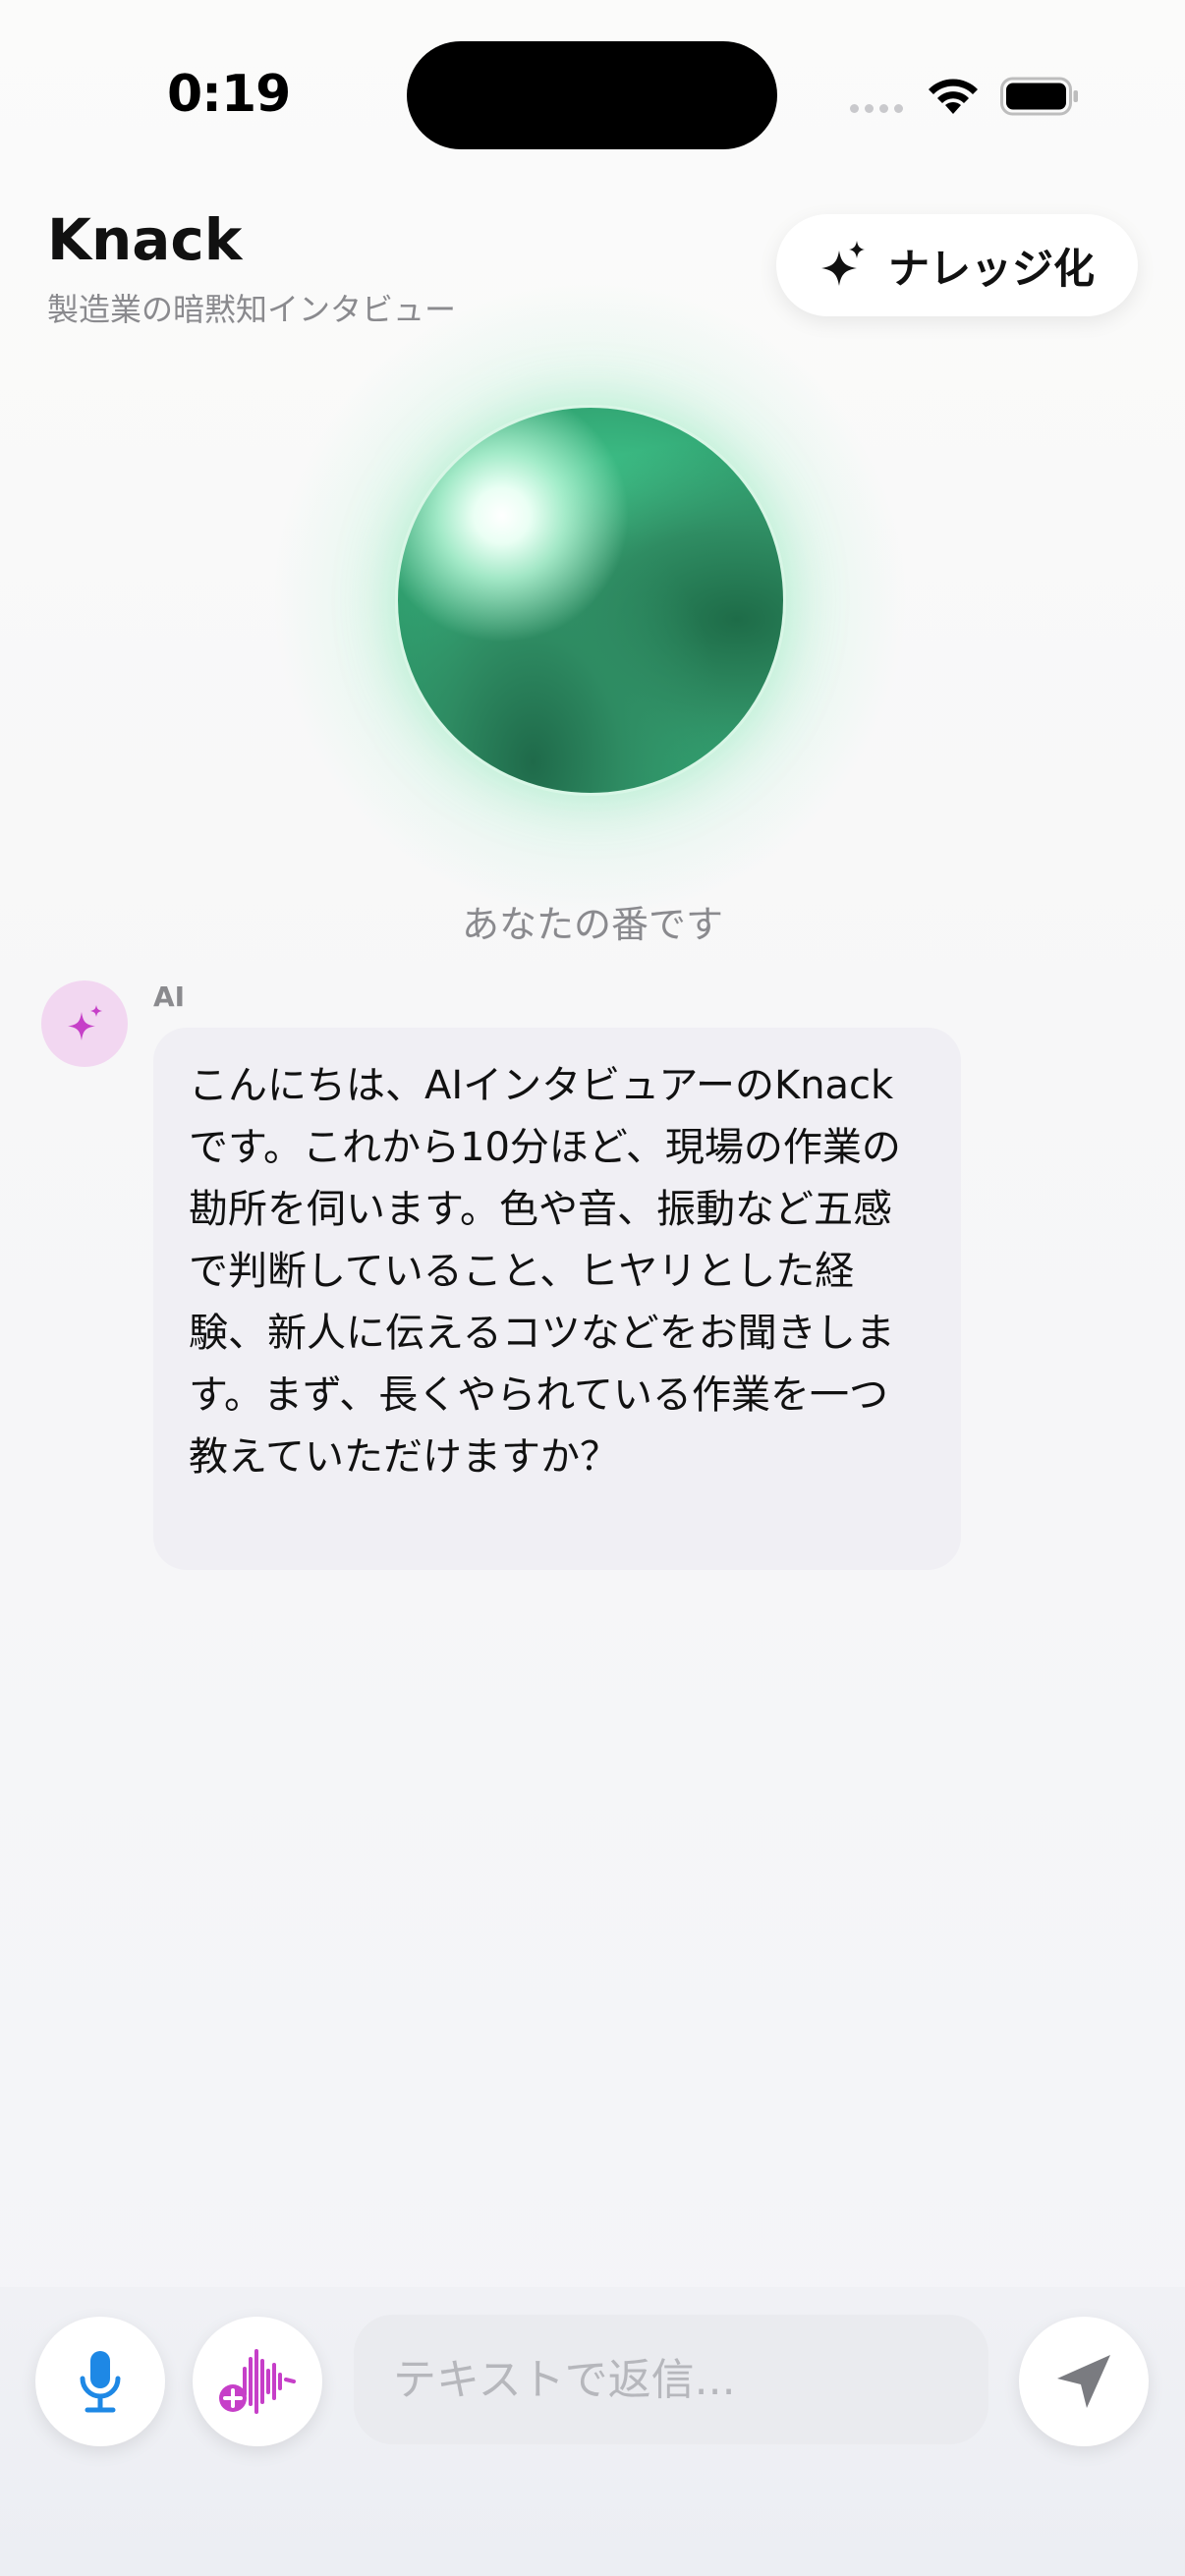 The width and height of the screenshot is (1185, 2576). I want to click on turn-status-text: あなたの番です, so click(592, 924).